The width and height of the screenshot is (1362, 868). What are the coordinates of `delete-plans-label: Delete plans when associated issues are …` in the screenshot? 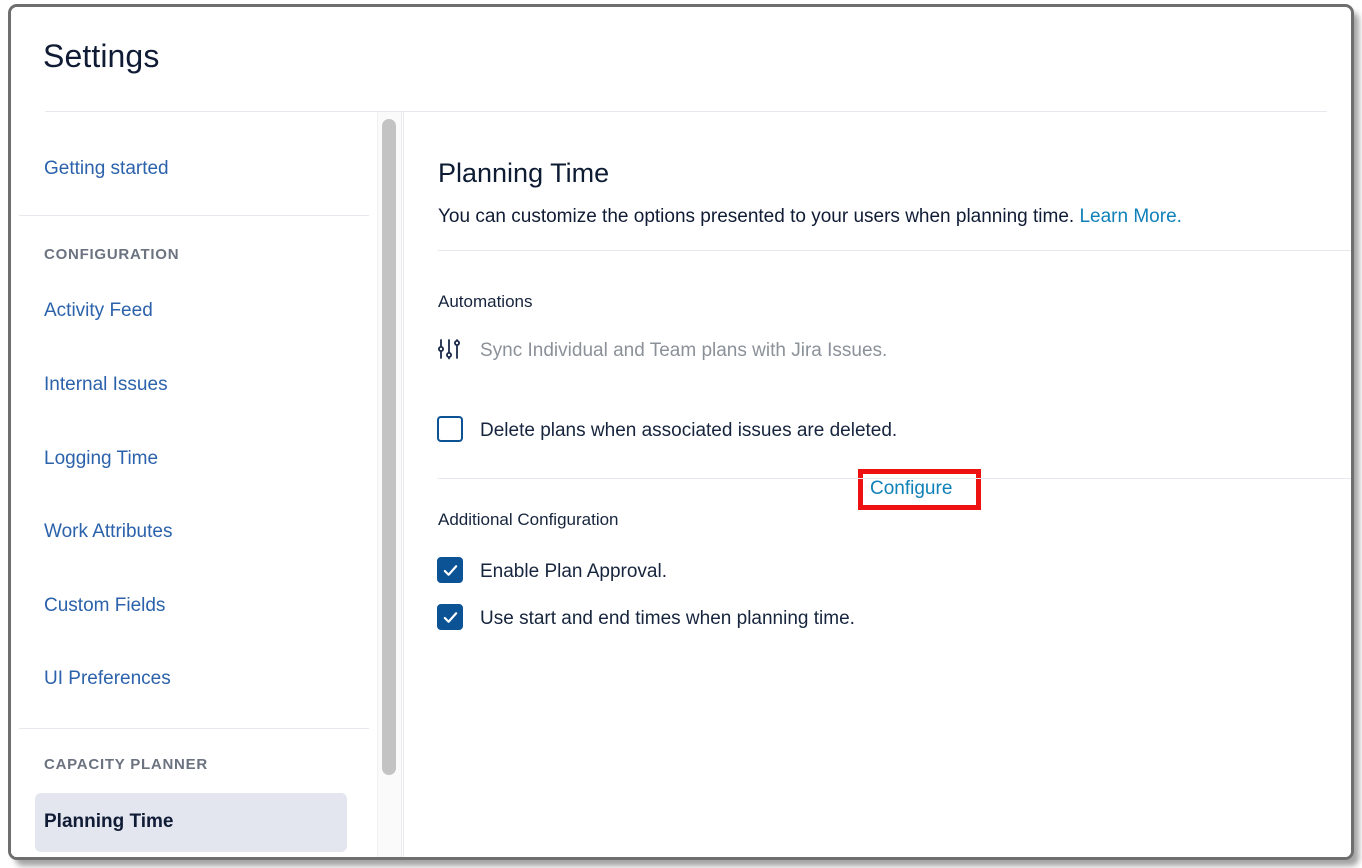 It's located at (689, 430).